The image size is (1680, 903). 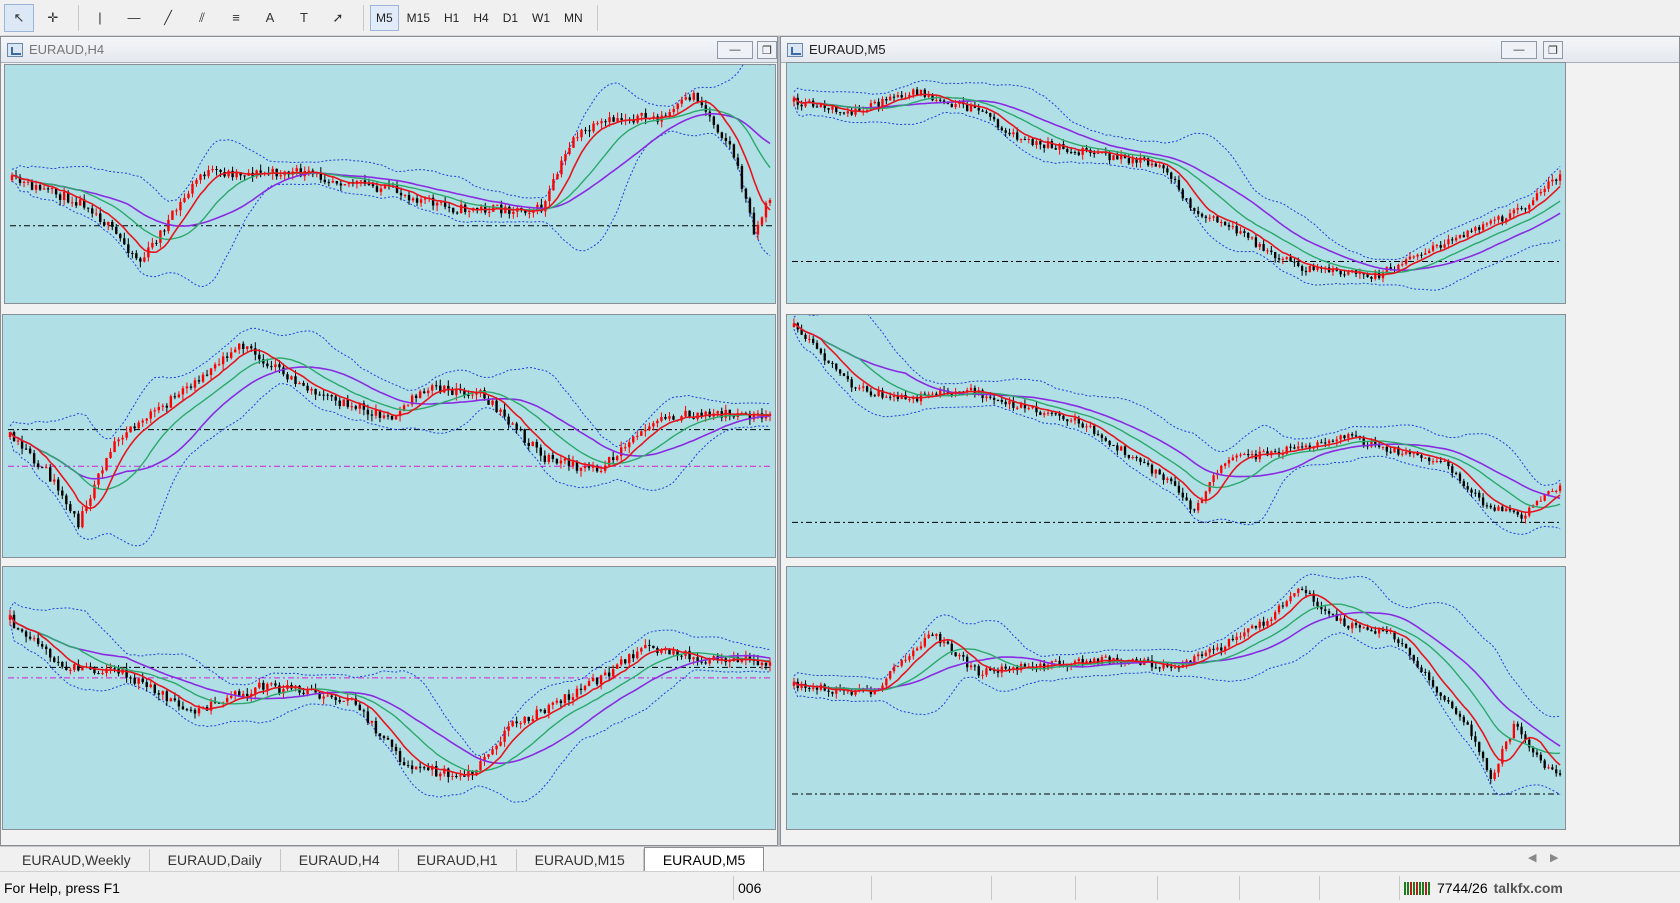 I want to click on horizontal-line-icon: —, so click(x=134, y=18).